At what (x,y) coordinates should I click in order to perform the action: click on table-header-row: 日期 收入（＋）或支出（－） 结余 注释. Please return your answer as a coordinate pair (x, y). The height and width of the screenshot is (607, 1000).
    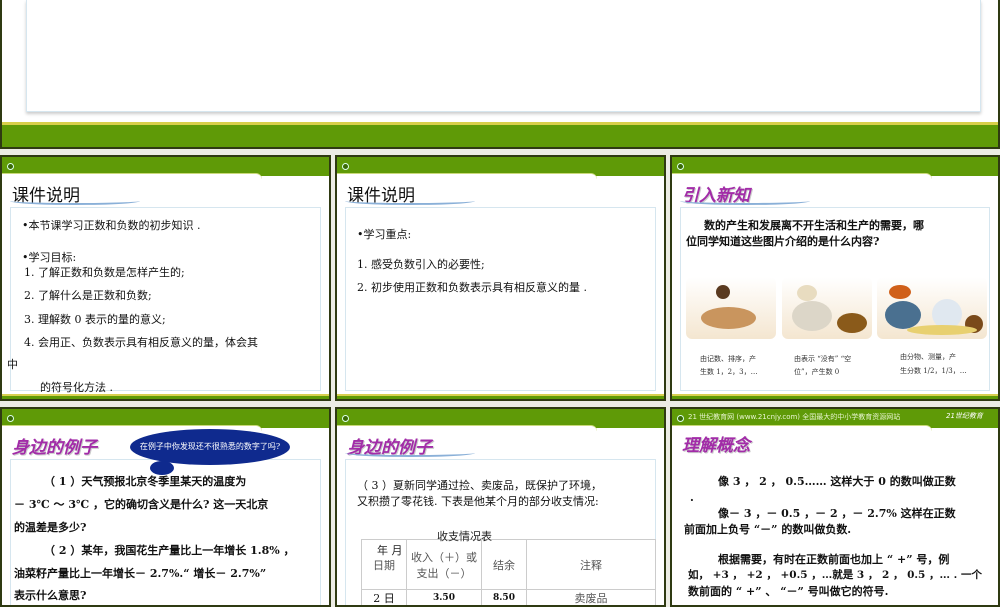
    Looking at the image, I should click on (508, 564).